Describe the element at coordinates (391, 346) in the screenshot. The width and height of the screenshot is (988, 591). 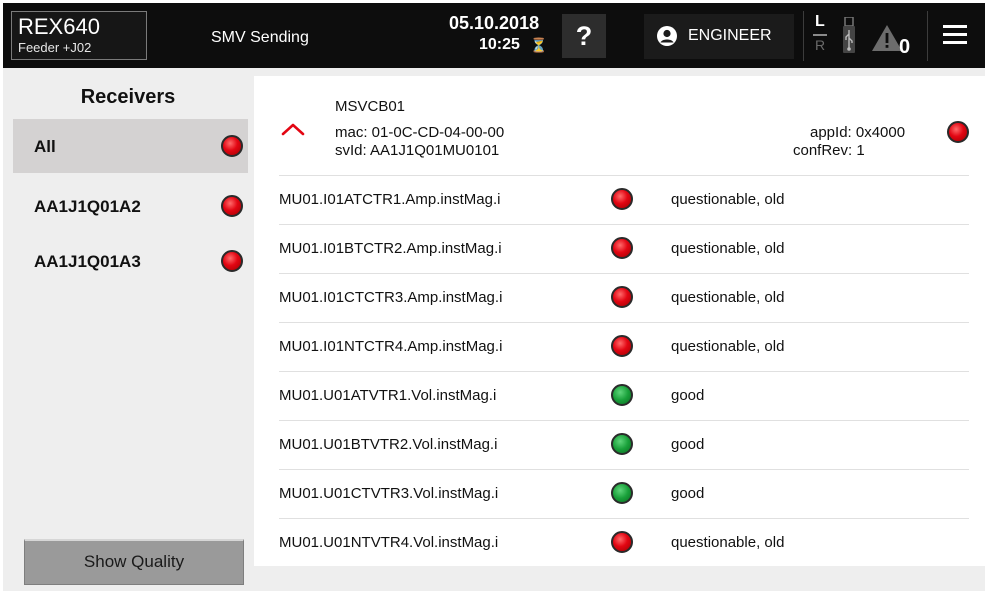
I see `signal-name: MU01.I01NTCTR4.Amp.instMag.i` at that location.